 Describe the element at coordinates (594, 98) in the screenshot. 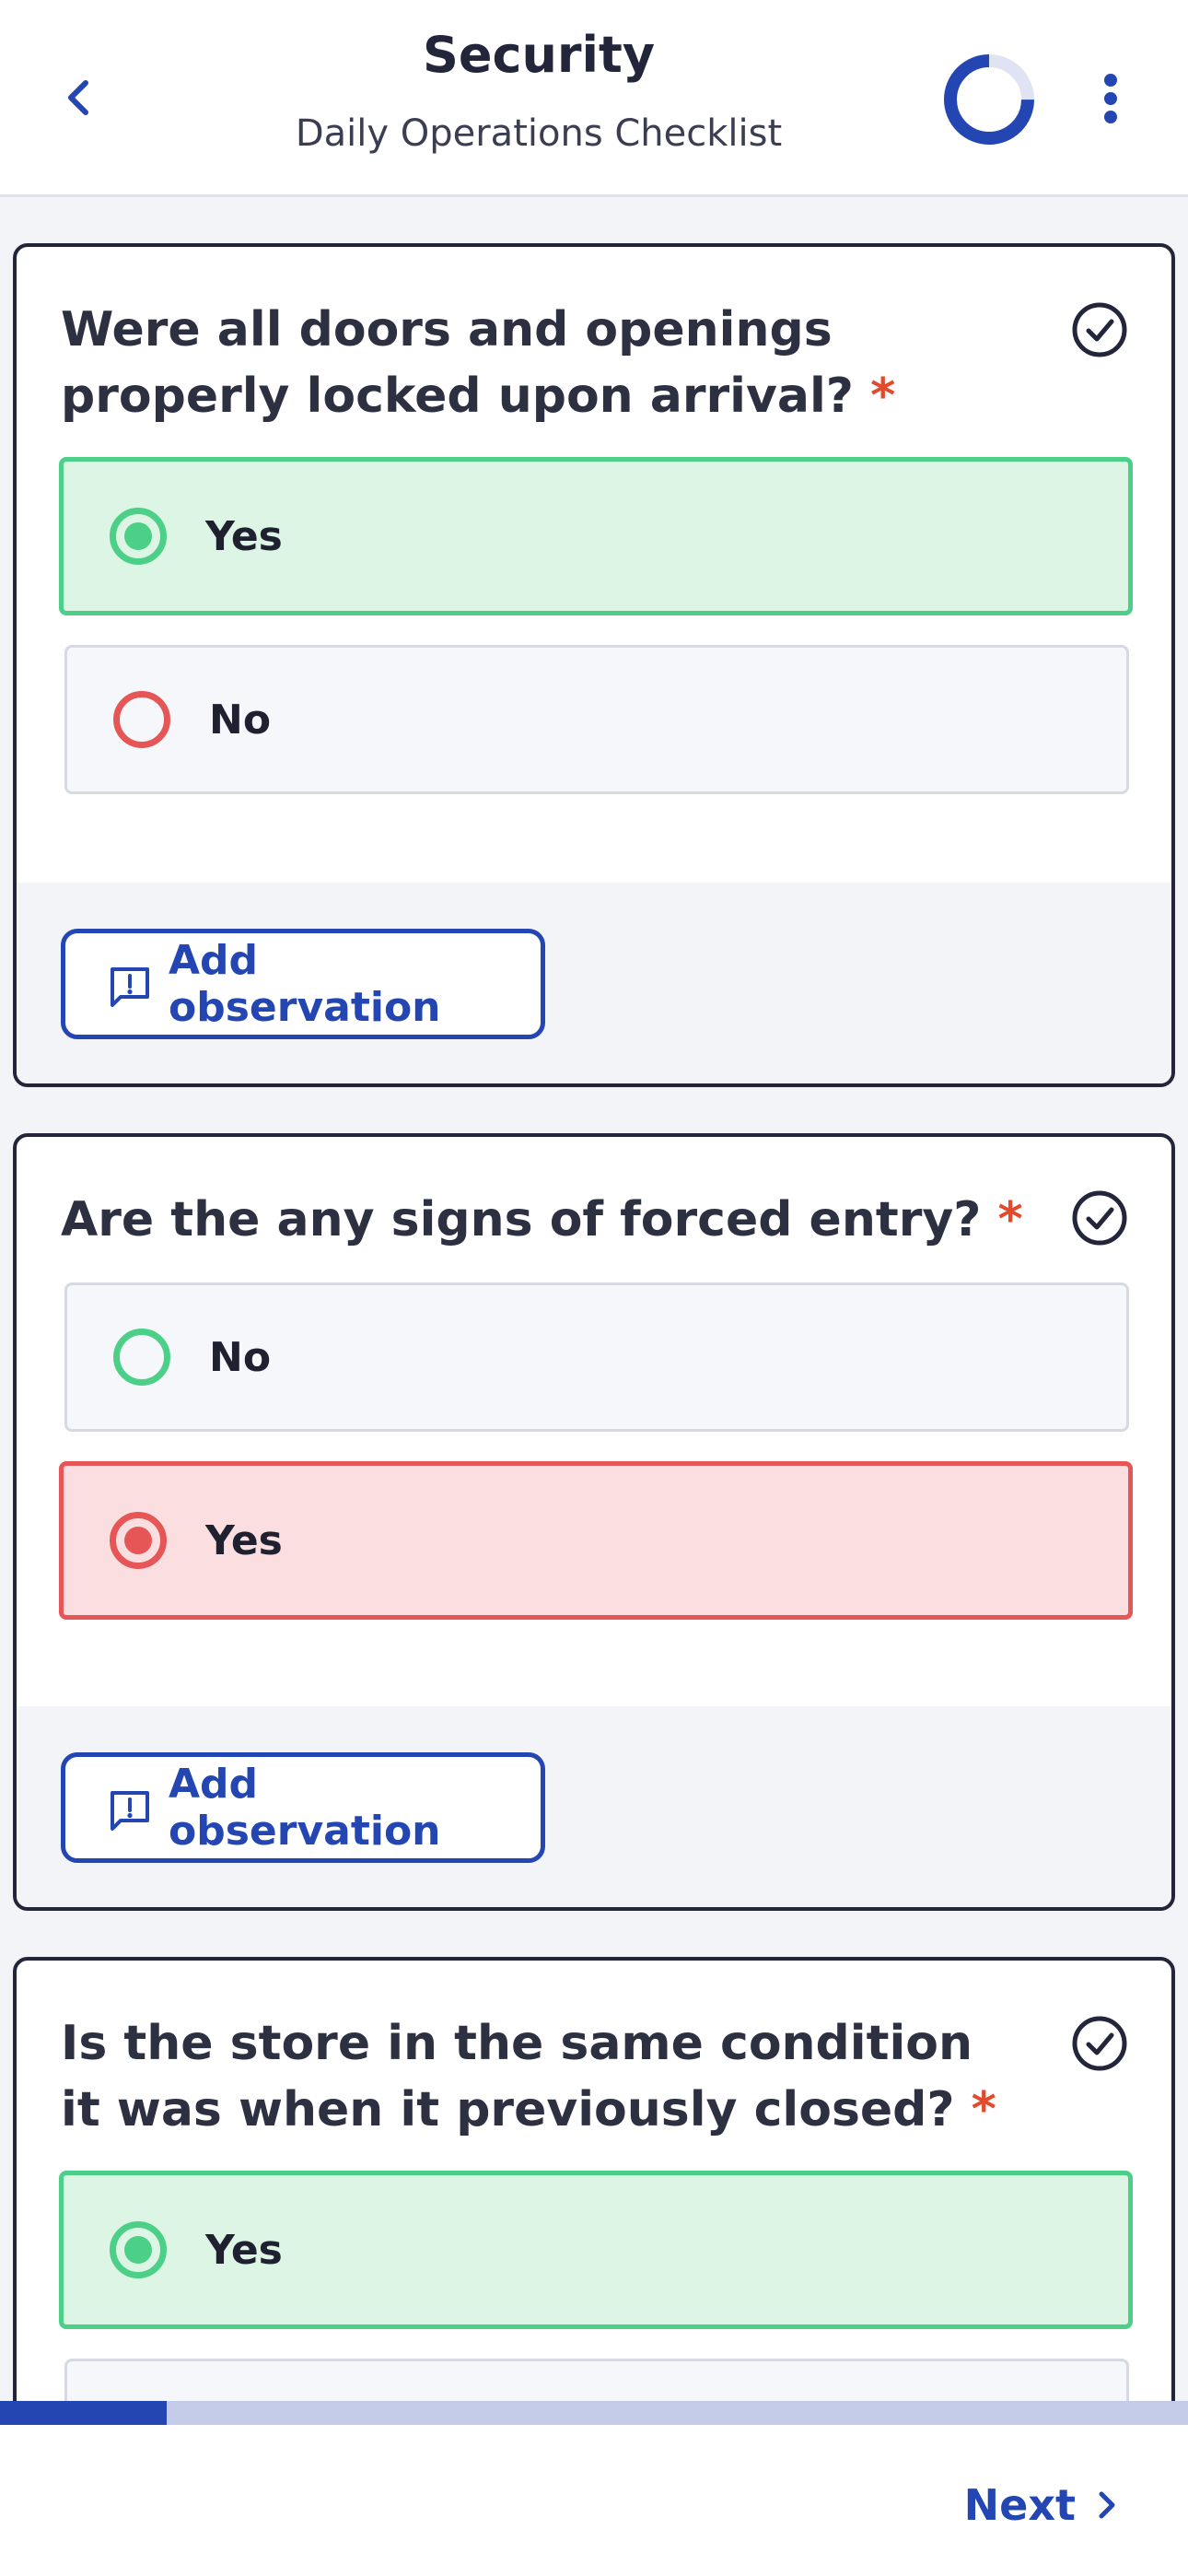

I see `app-header: Security Daily Operations Checklist` at that location.